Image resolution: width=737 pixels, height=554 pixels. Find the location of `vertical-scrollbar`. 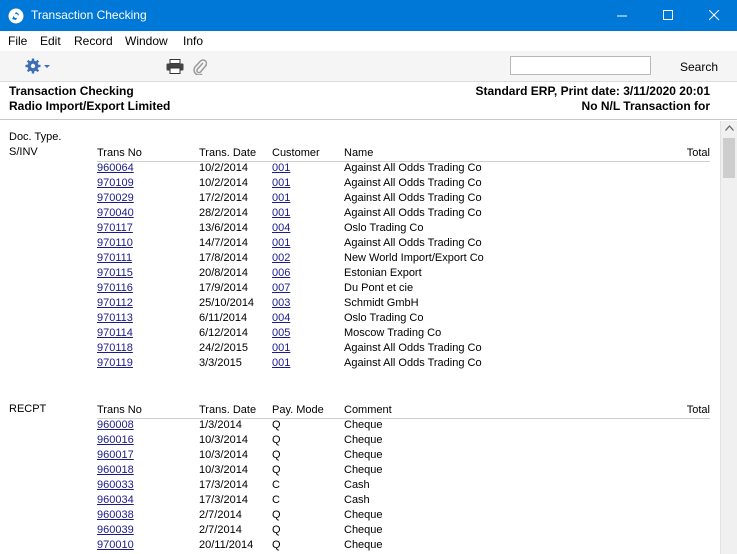

vertical-scrollbar is located at coordinates (728, 337).